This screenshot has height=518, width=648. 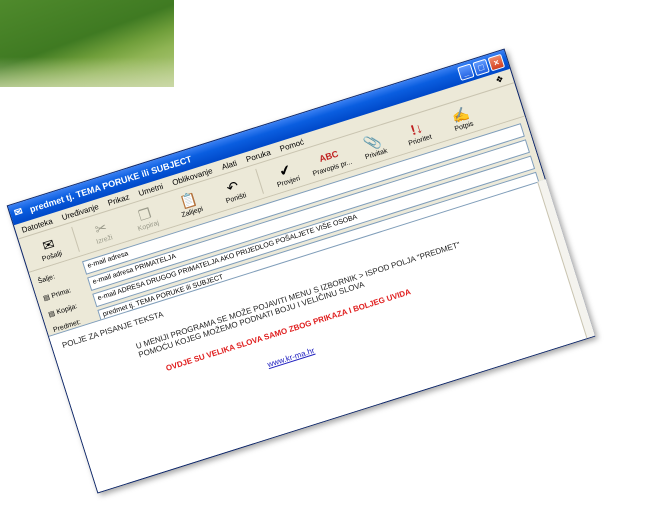 What do you see at coordinates (466, 72) in the screenshot?
I see `minimize-button: _` at bounding box center [466, 72].